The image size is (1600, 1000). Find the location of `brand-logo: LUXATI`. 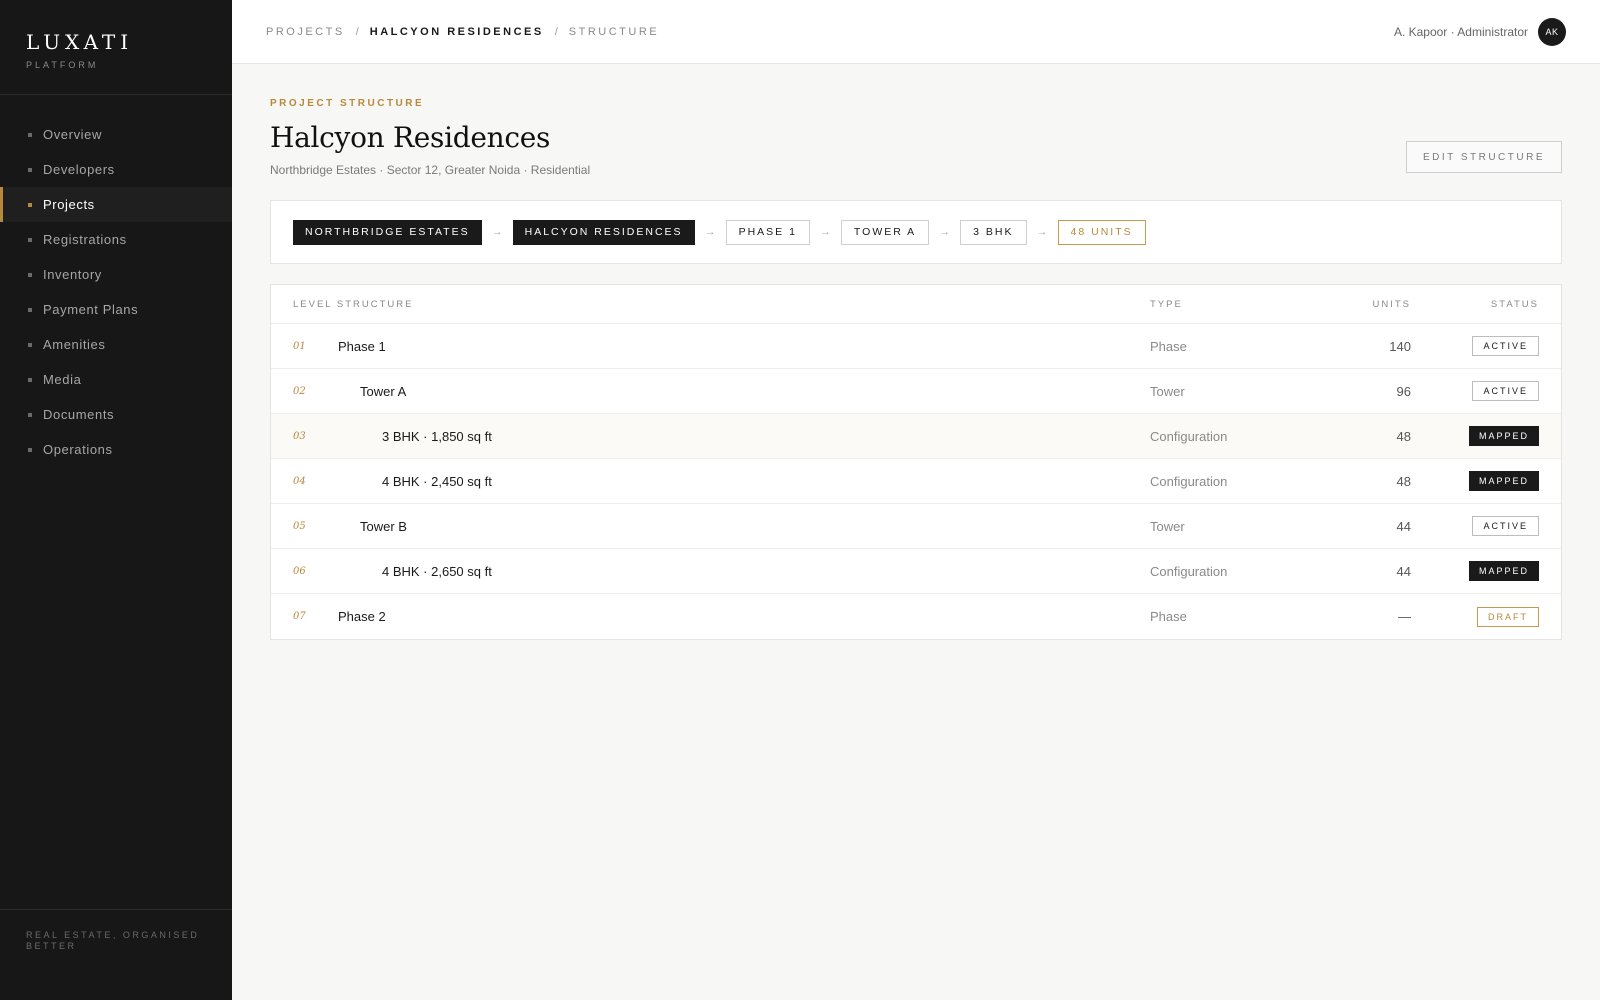

brand-logo: LUXATI is located at coordinates (116, 42).